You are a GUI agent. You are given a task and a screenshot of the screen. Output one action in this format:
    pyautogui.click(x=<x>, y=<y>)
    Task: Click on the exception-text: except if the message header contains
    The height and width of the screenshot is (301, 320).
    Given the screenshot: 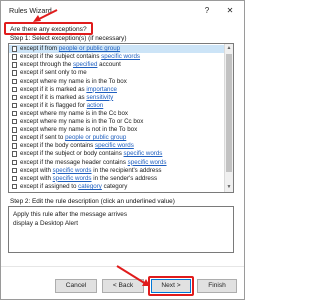 What is the action you would take?
    pyautogui.click(x=74, y=162)
    